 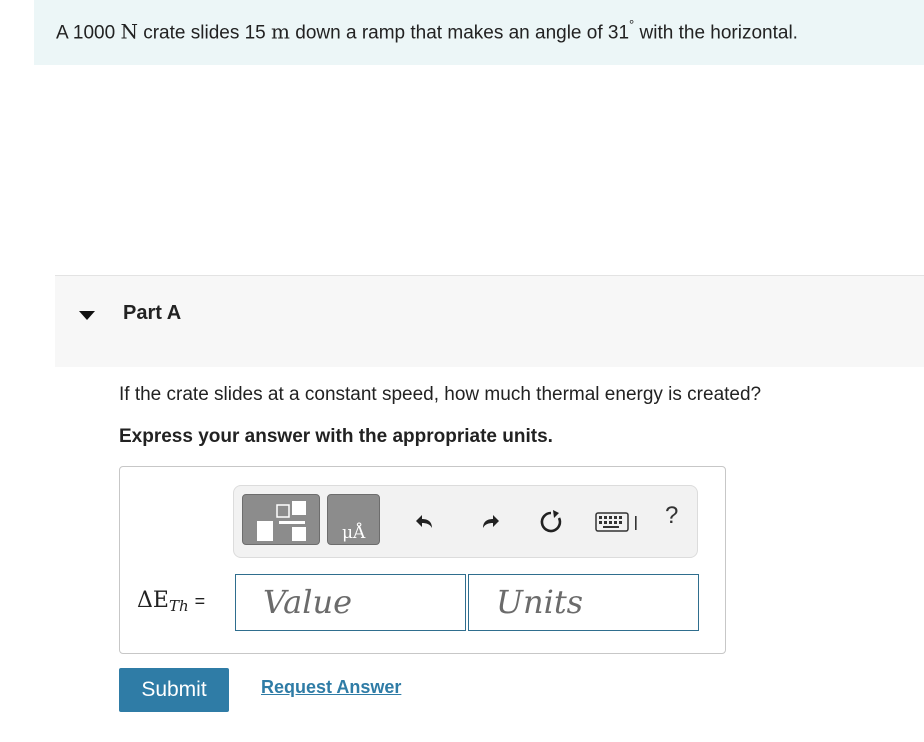 I want to click on problem-text-2: crate slides 15, so click(x=204, y=33).